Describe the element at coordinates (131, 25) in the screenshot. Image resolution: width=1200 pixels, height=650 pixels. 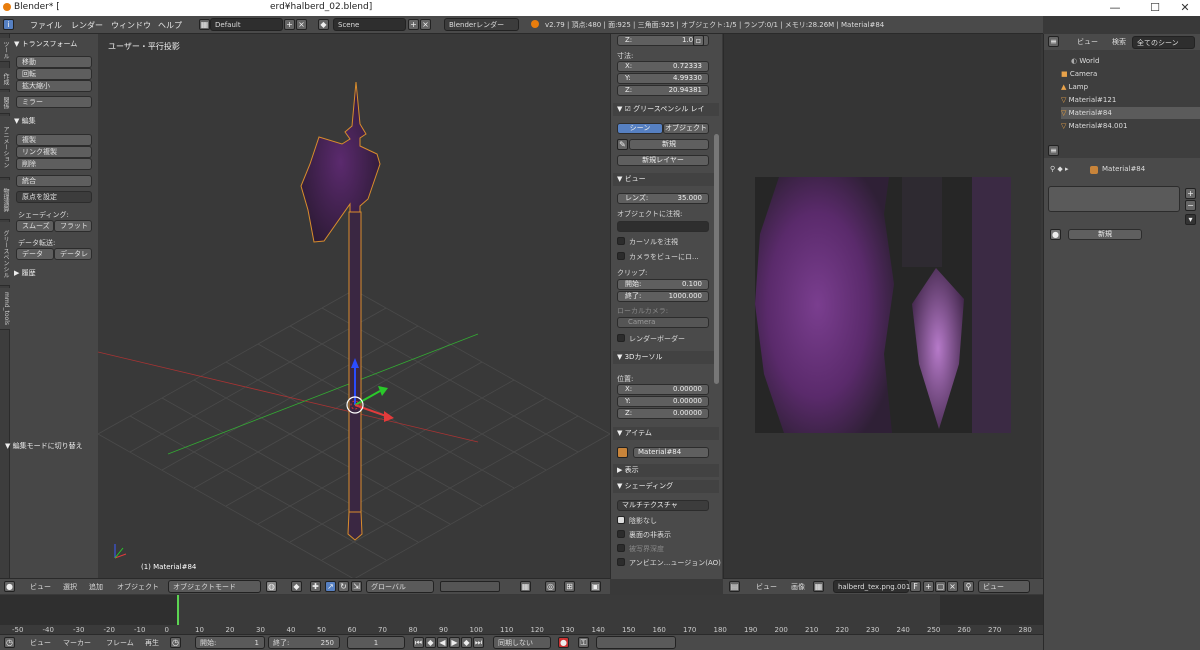
I see `menu-window: ウィンドウ` at that location.